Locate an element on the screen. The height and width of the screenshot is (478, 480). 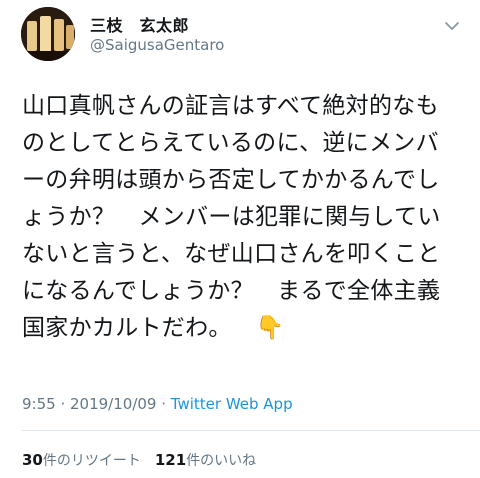
backhand-index-pointing-down-icon: 👇 is located at coordinates (270, 328).